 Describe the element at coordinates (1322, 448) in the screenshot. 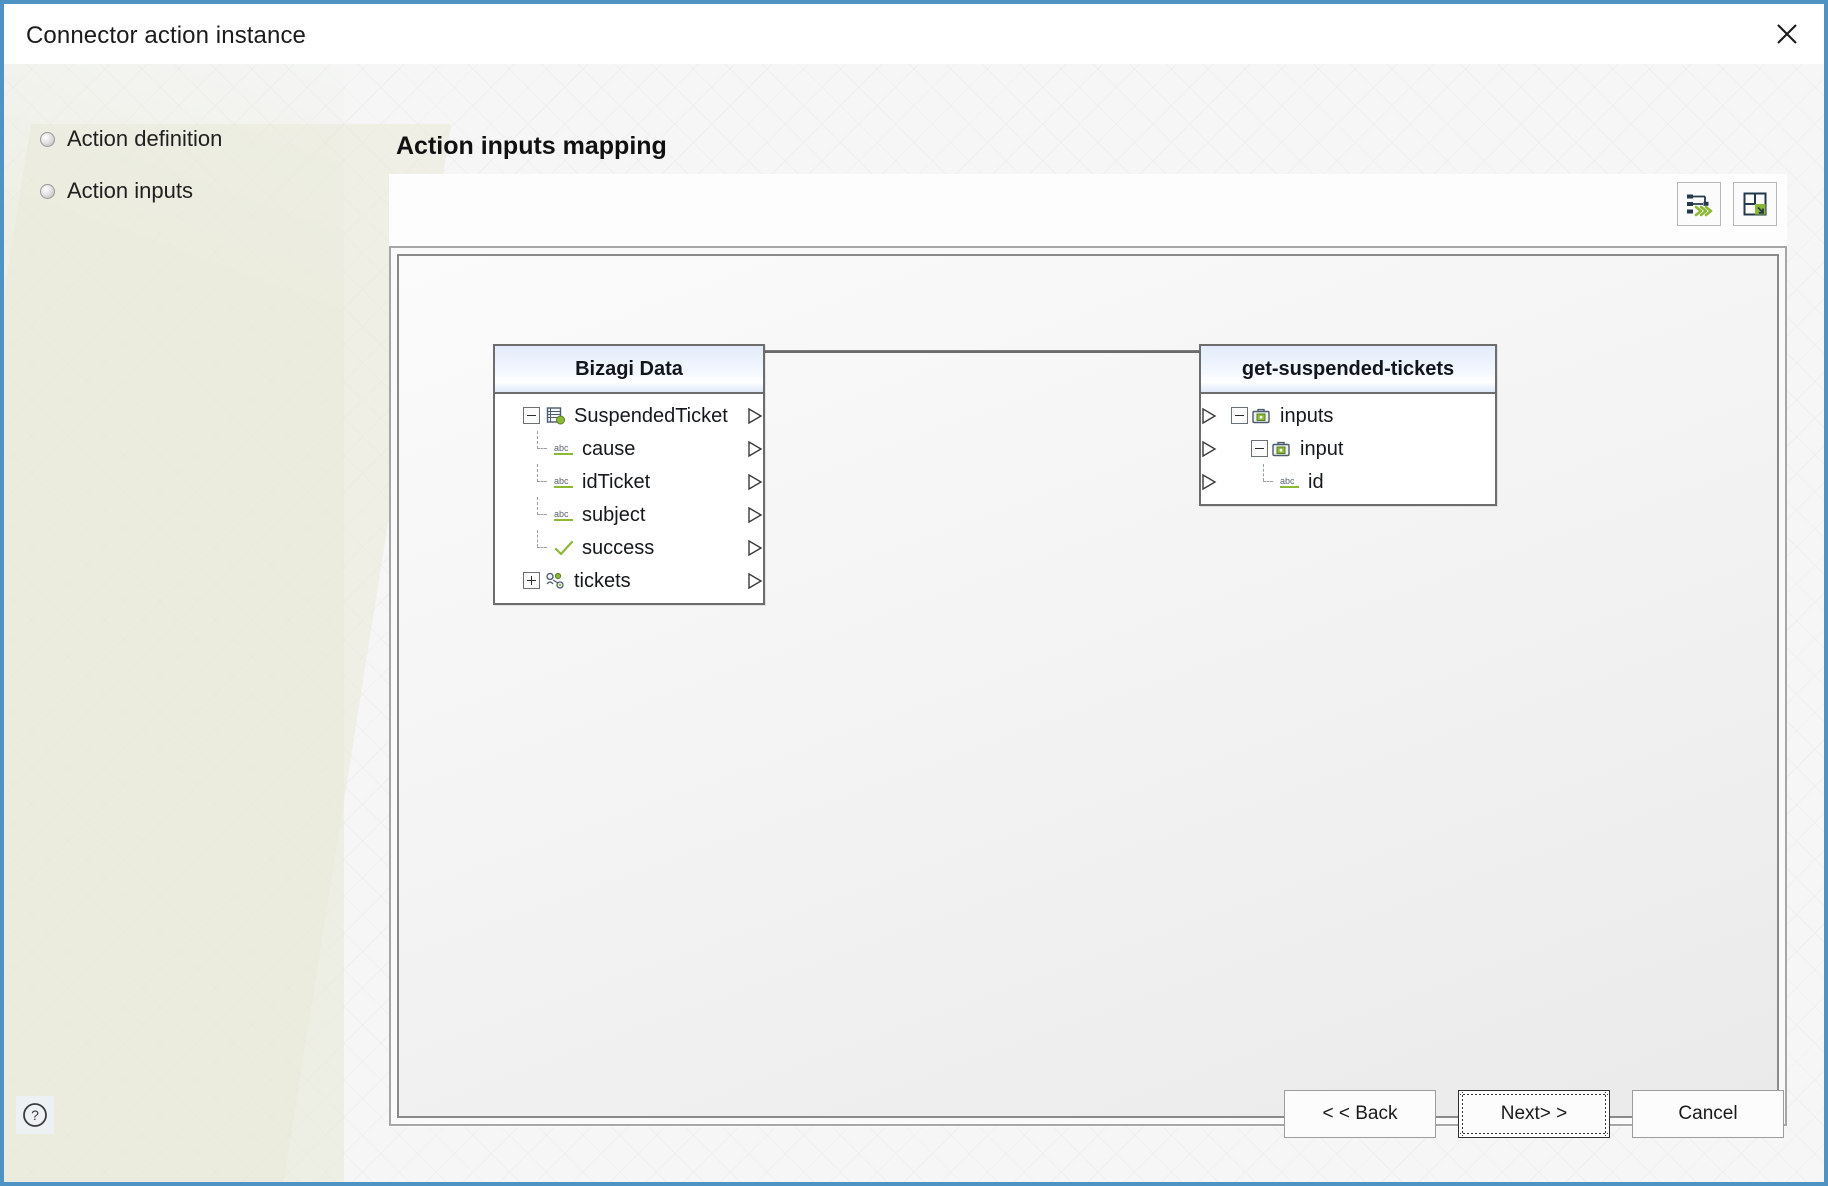

I see `row-label: input` at that location.